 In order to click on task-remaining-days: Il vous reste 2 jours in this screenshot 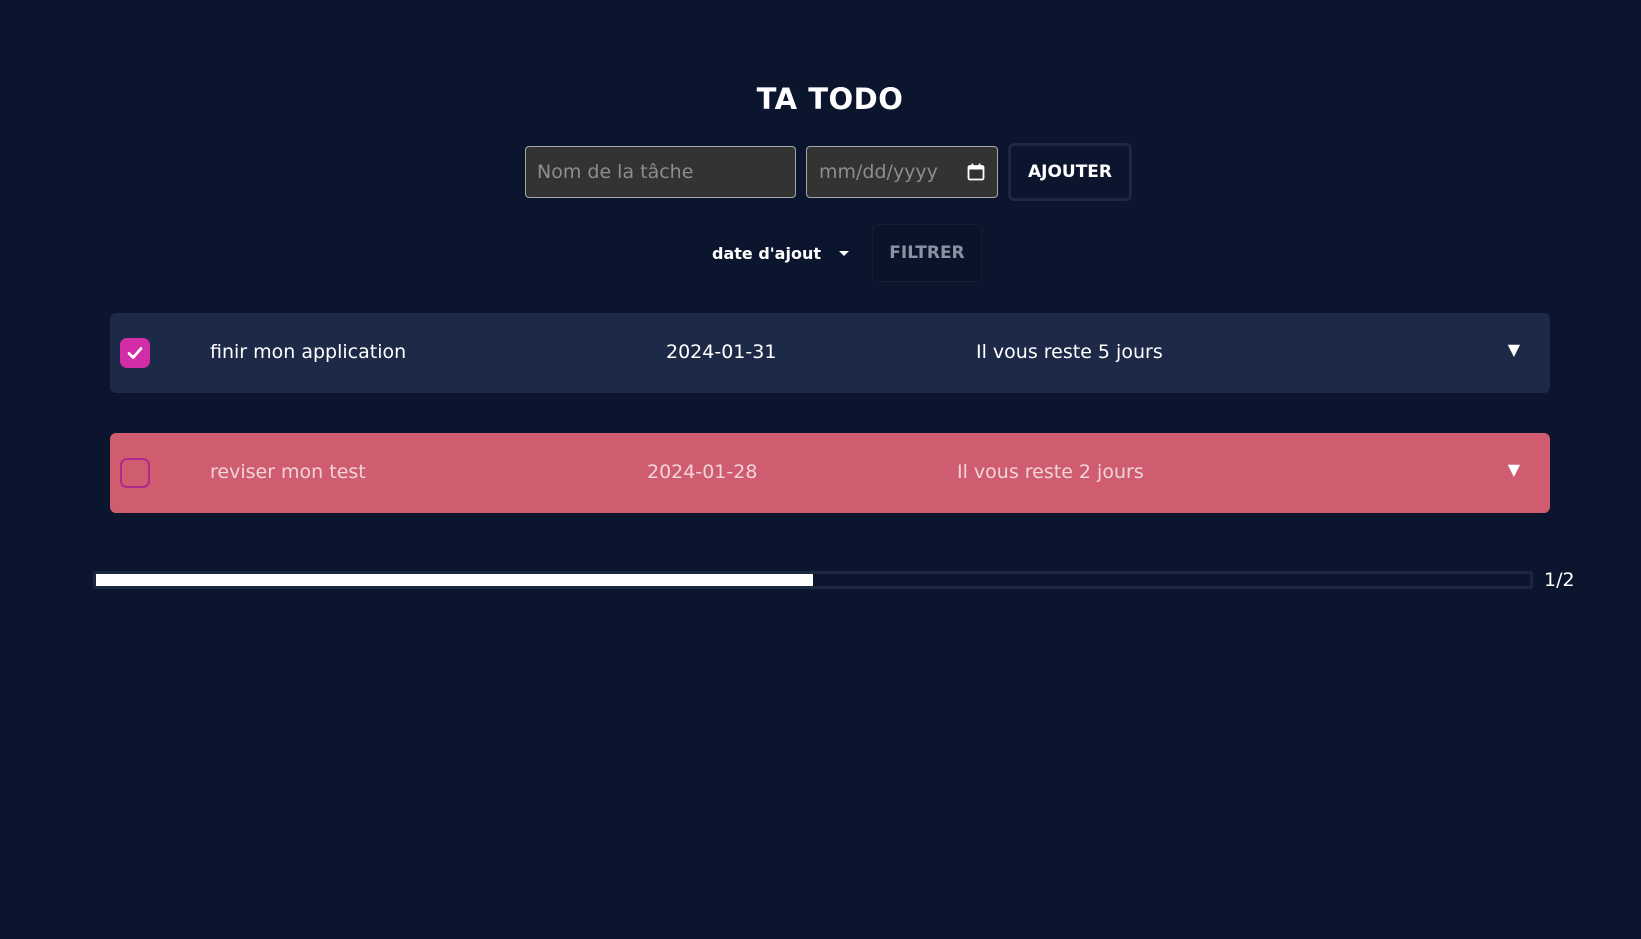, I will do `click(1050, 472)`.